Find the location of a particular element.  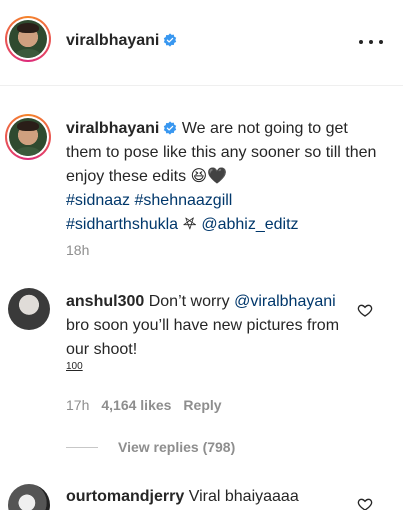

hashtag-link: #sidnaaz is located at coordinates (98, 200).